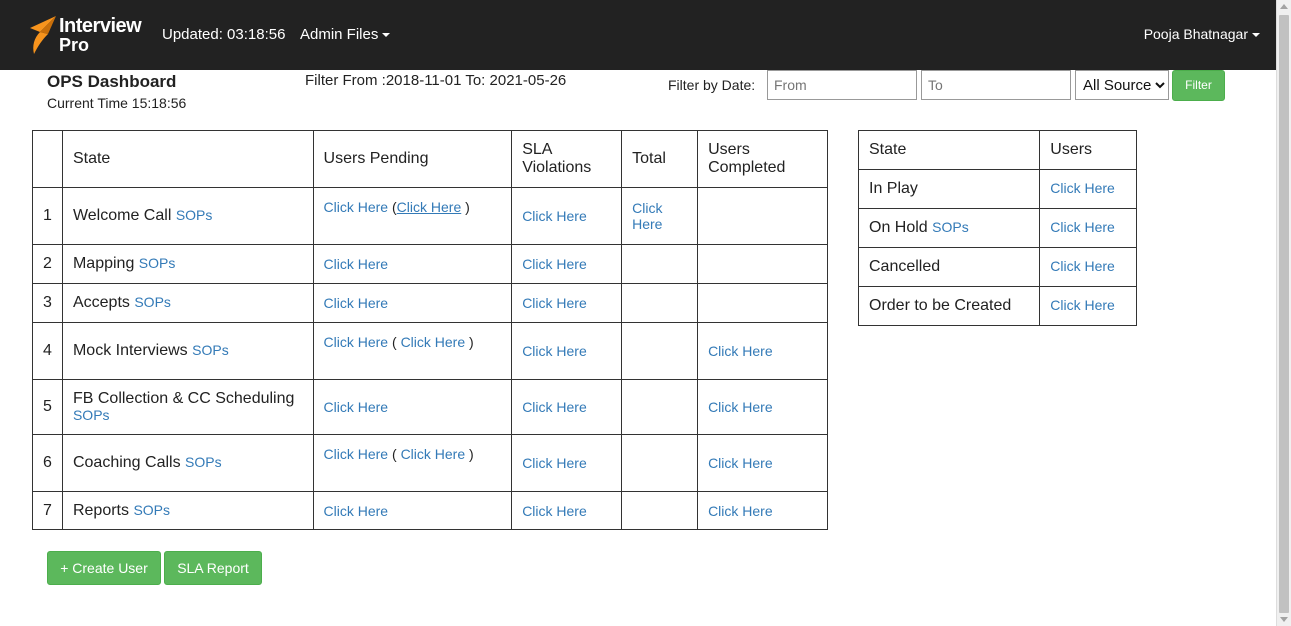  What do you see at coordinates (949, 306) in the screenshot?
I see `side-state-name: Order to be Created` at bounding box center [949, 306].